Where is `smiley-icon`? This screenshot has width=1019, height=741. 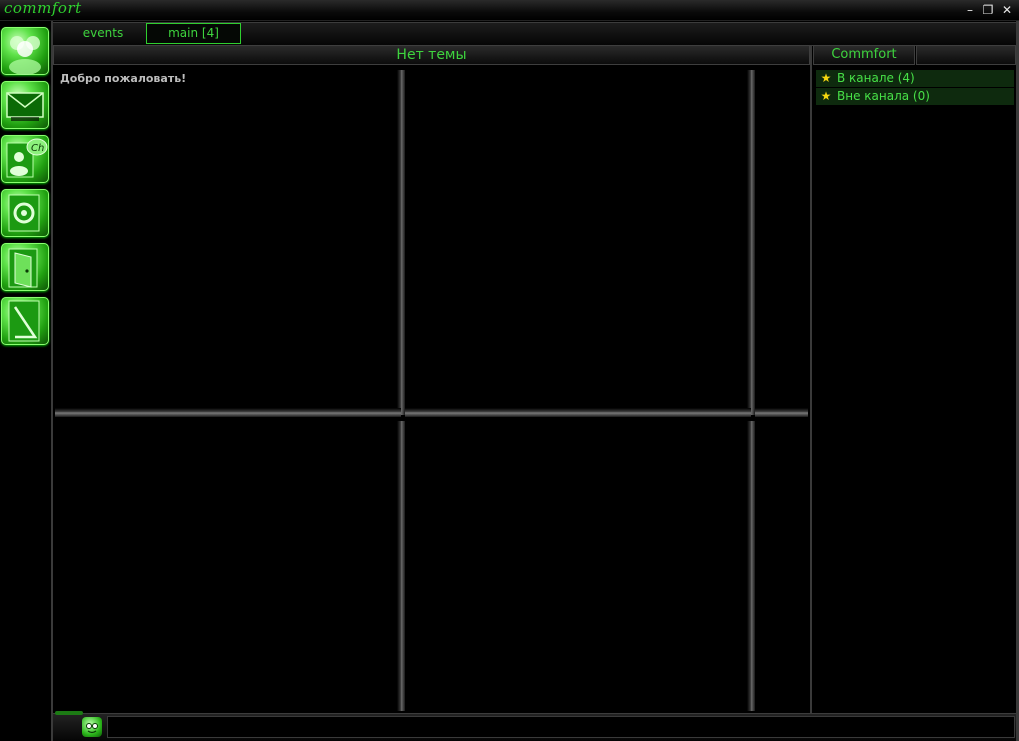 smiley-icon is located at coordinates (92, 728).